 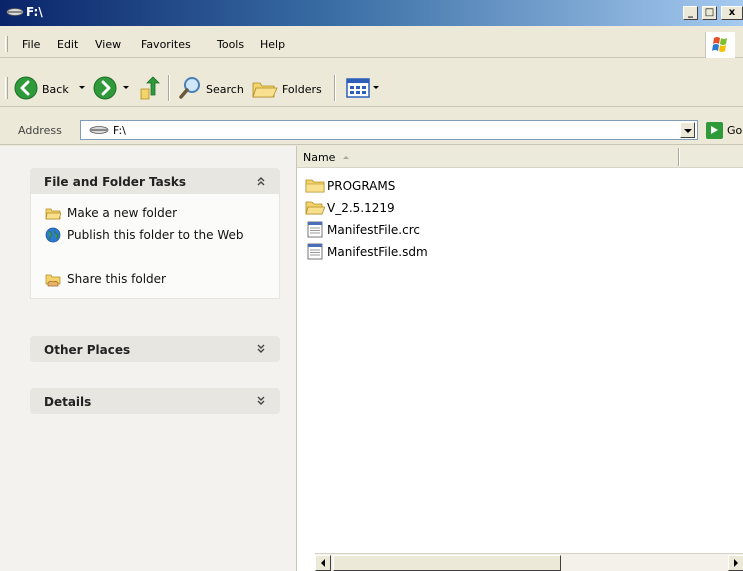 I want to click on folder-icon, so click(x=315, y=186).